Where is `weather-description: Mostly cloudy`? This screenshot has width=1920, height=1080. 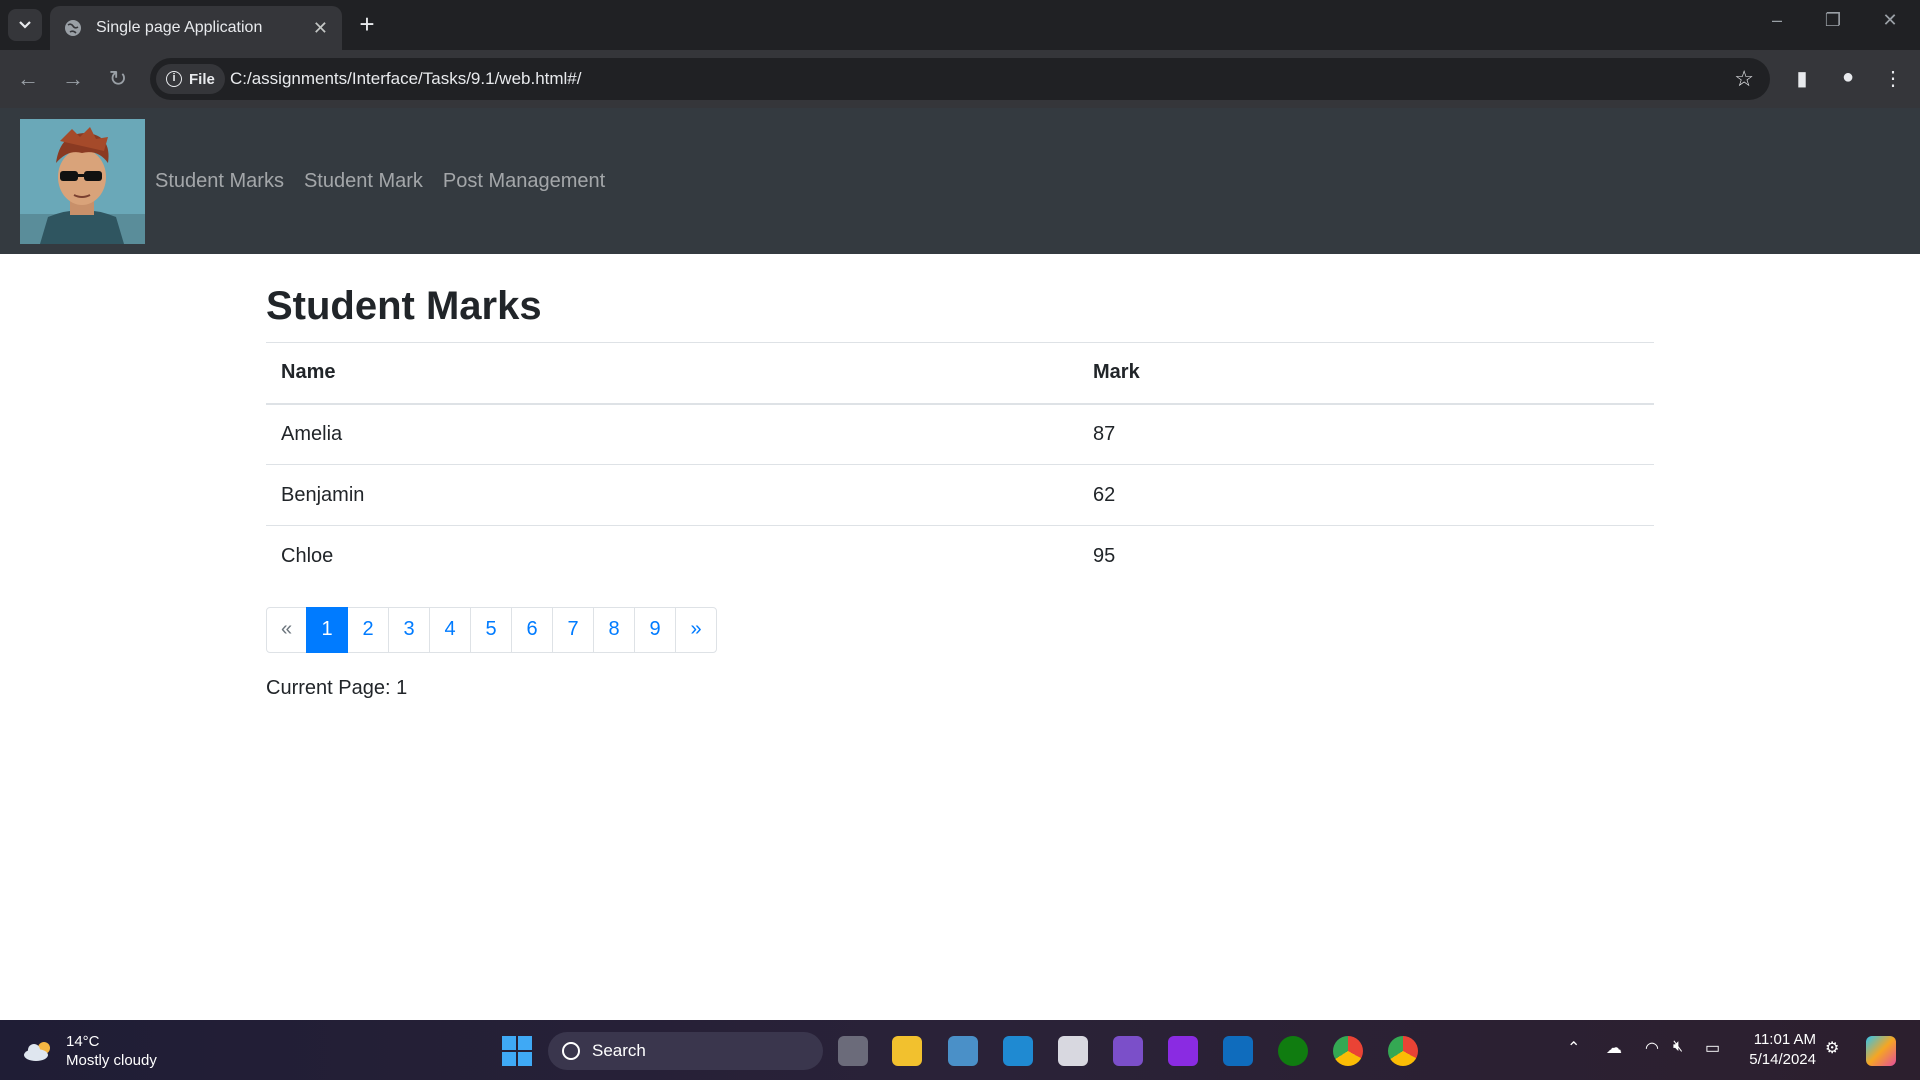 weather-description: Mostly cloudy is located at coordinates (111, 1060).